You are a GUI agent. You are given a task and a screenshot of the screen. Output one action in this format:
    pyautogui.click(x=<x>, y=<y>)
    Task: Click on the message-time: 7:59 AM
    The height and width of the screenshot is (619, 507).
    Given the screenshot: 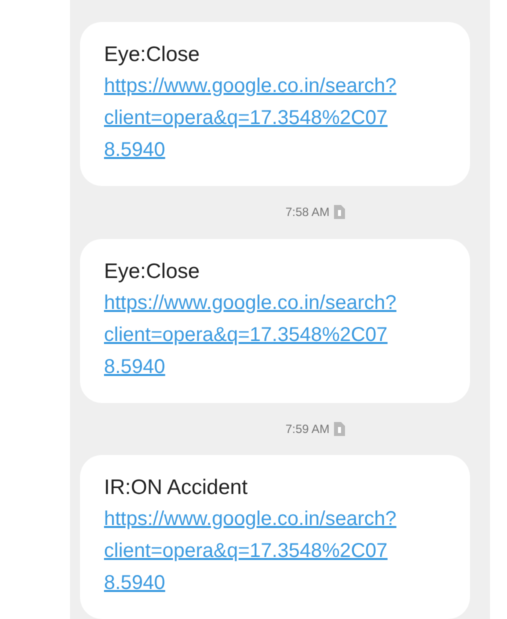 What is the action you would take?
    pyautogui.click(x=307, y=429)
    